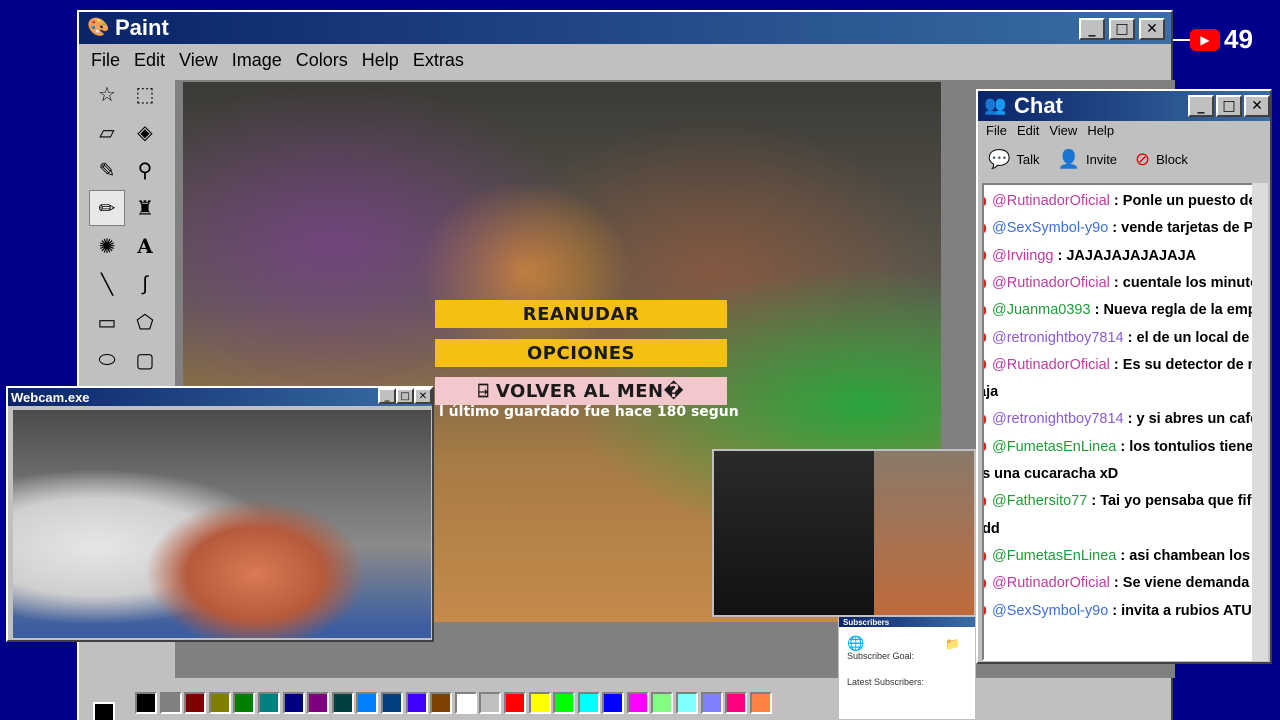 The image size is (1280, 720). What do you see at coordinates (1038, 105) in the screenshot?
I see `chat-title: Chat` at bounding box center [1038, 105].